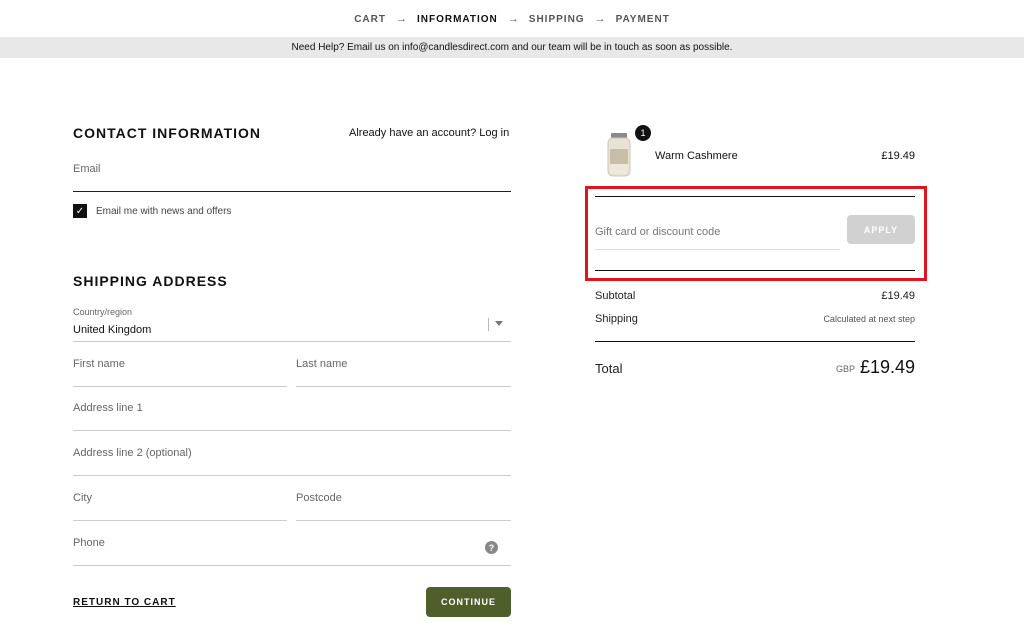  What do you see at coordinates (642, 19) in the screenshot?
I see `breadcrumb-payment: PAYMENT` at bounding box center [642, 19].